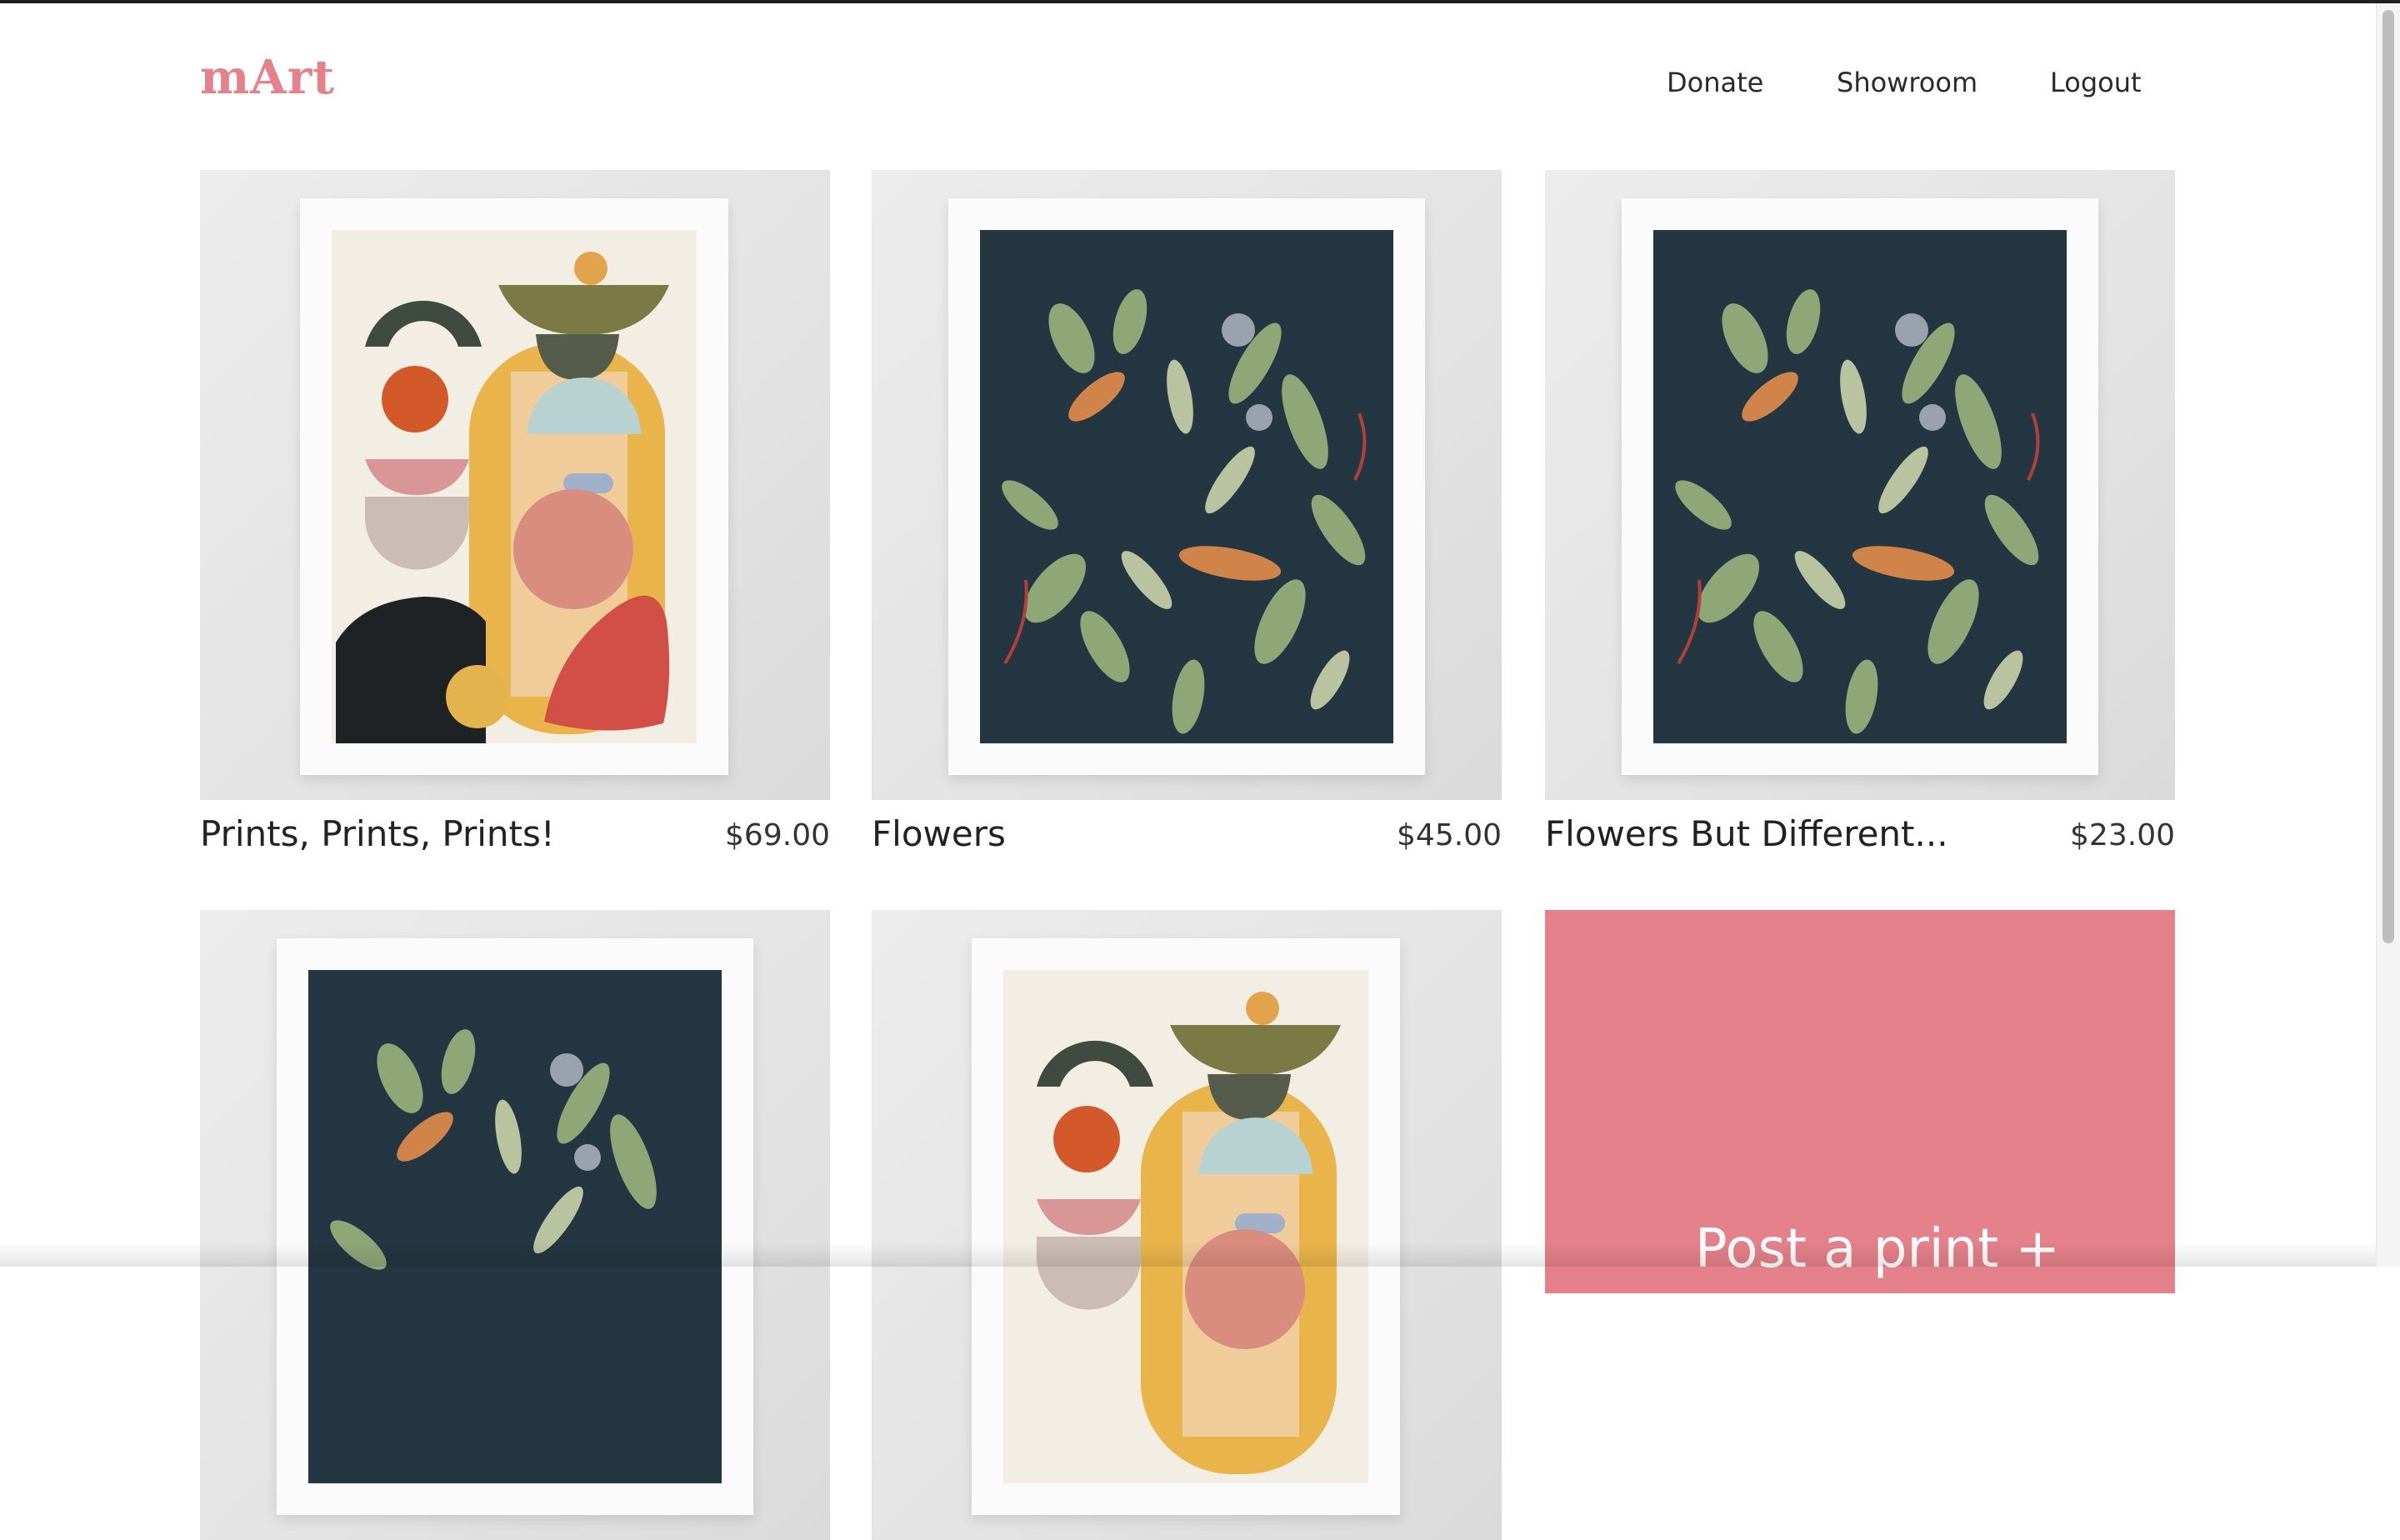 This screenshot has height=1540, width=2400. I want to click on product-price: $23.00, so click(2122, 835).